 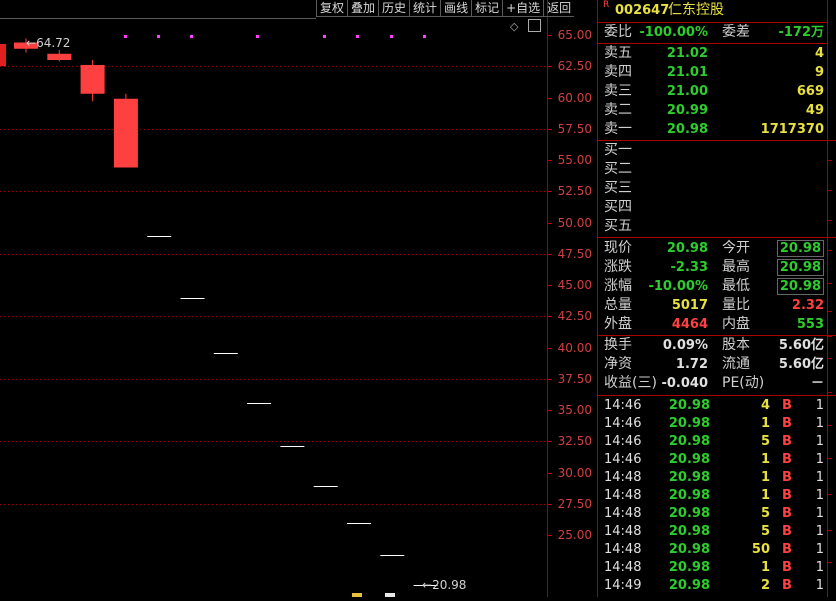 What do you see at coordinates (713, 267) in the screenshot?
I see `quote-row: 涨跌 -2.33 最高 20.98` at bounding box center [713, 267].